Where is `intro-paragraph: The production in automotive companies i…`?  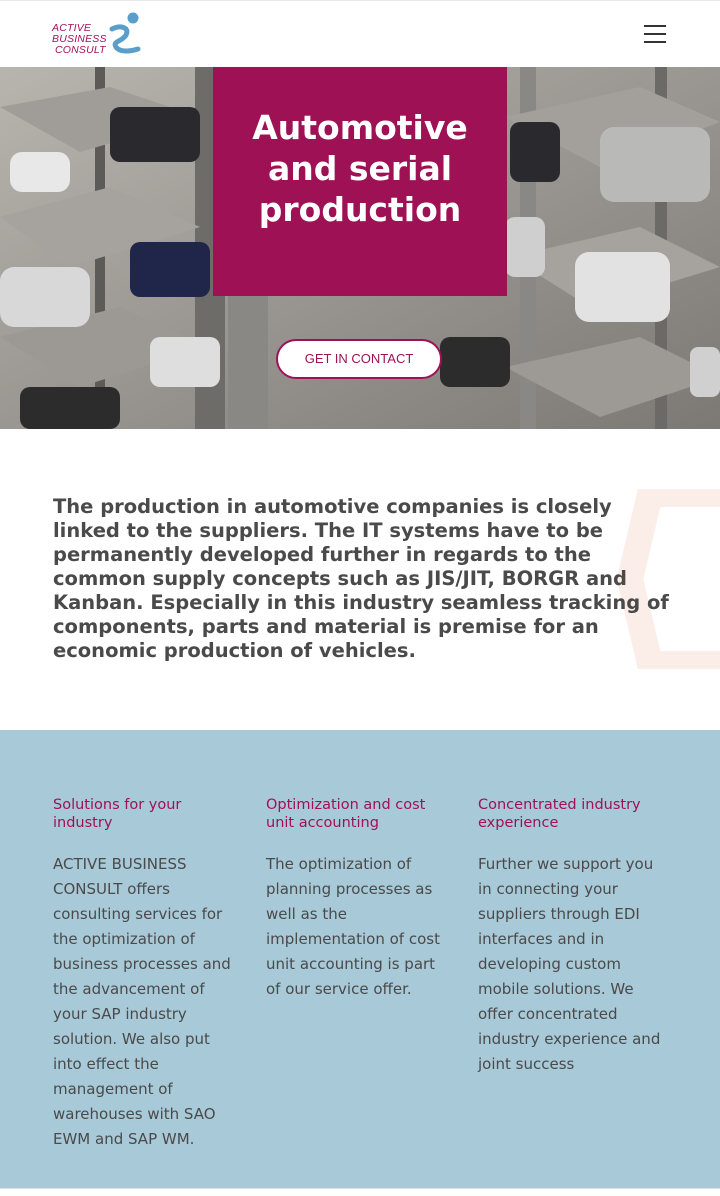
intro-paragraph: The production in automotive companies i… is located at coordinates (361, 578).